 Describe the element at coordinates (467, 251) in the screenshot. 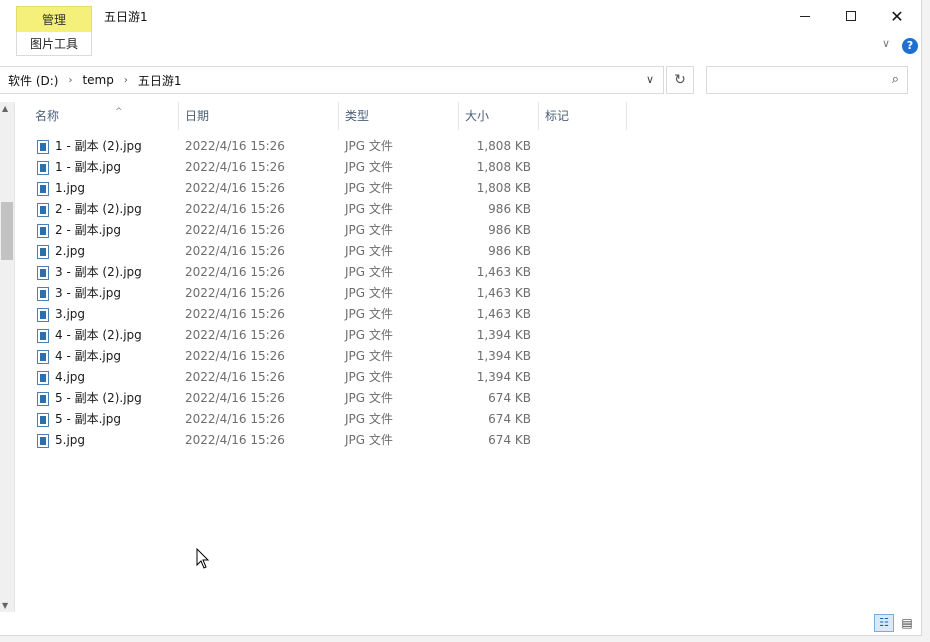

I see `file-row: 2.jpg 2022/4/16 15:26 JPG 文件 986 KB` at that location.